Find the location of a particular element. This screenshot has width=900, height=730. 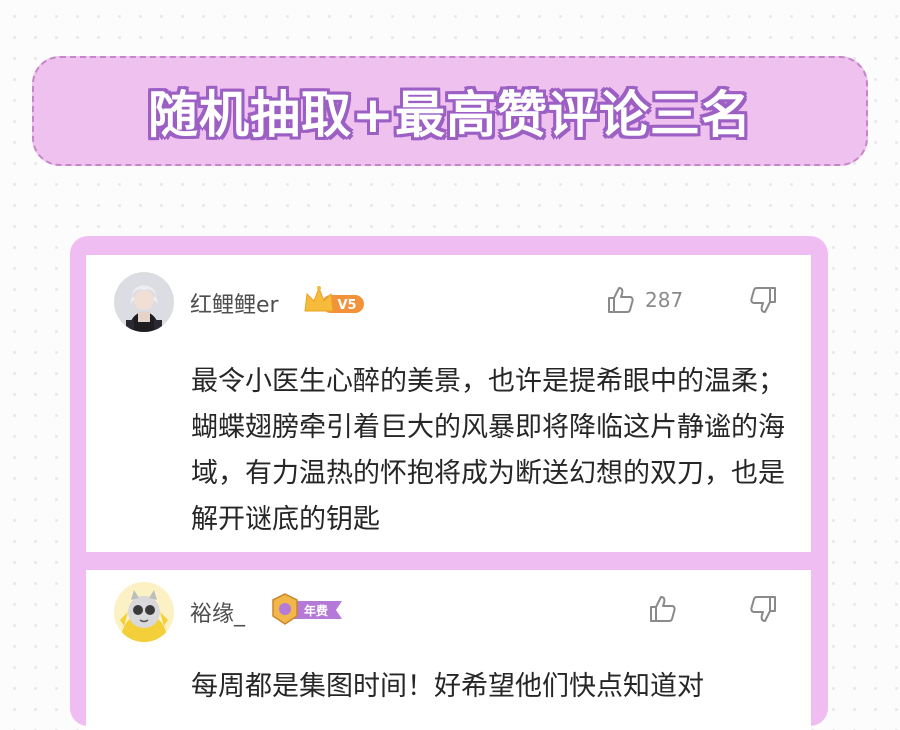

comment-text: 每周都是集图时间！好希望他们快点知道对 is located at coordinates (447, 686).